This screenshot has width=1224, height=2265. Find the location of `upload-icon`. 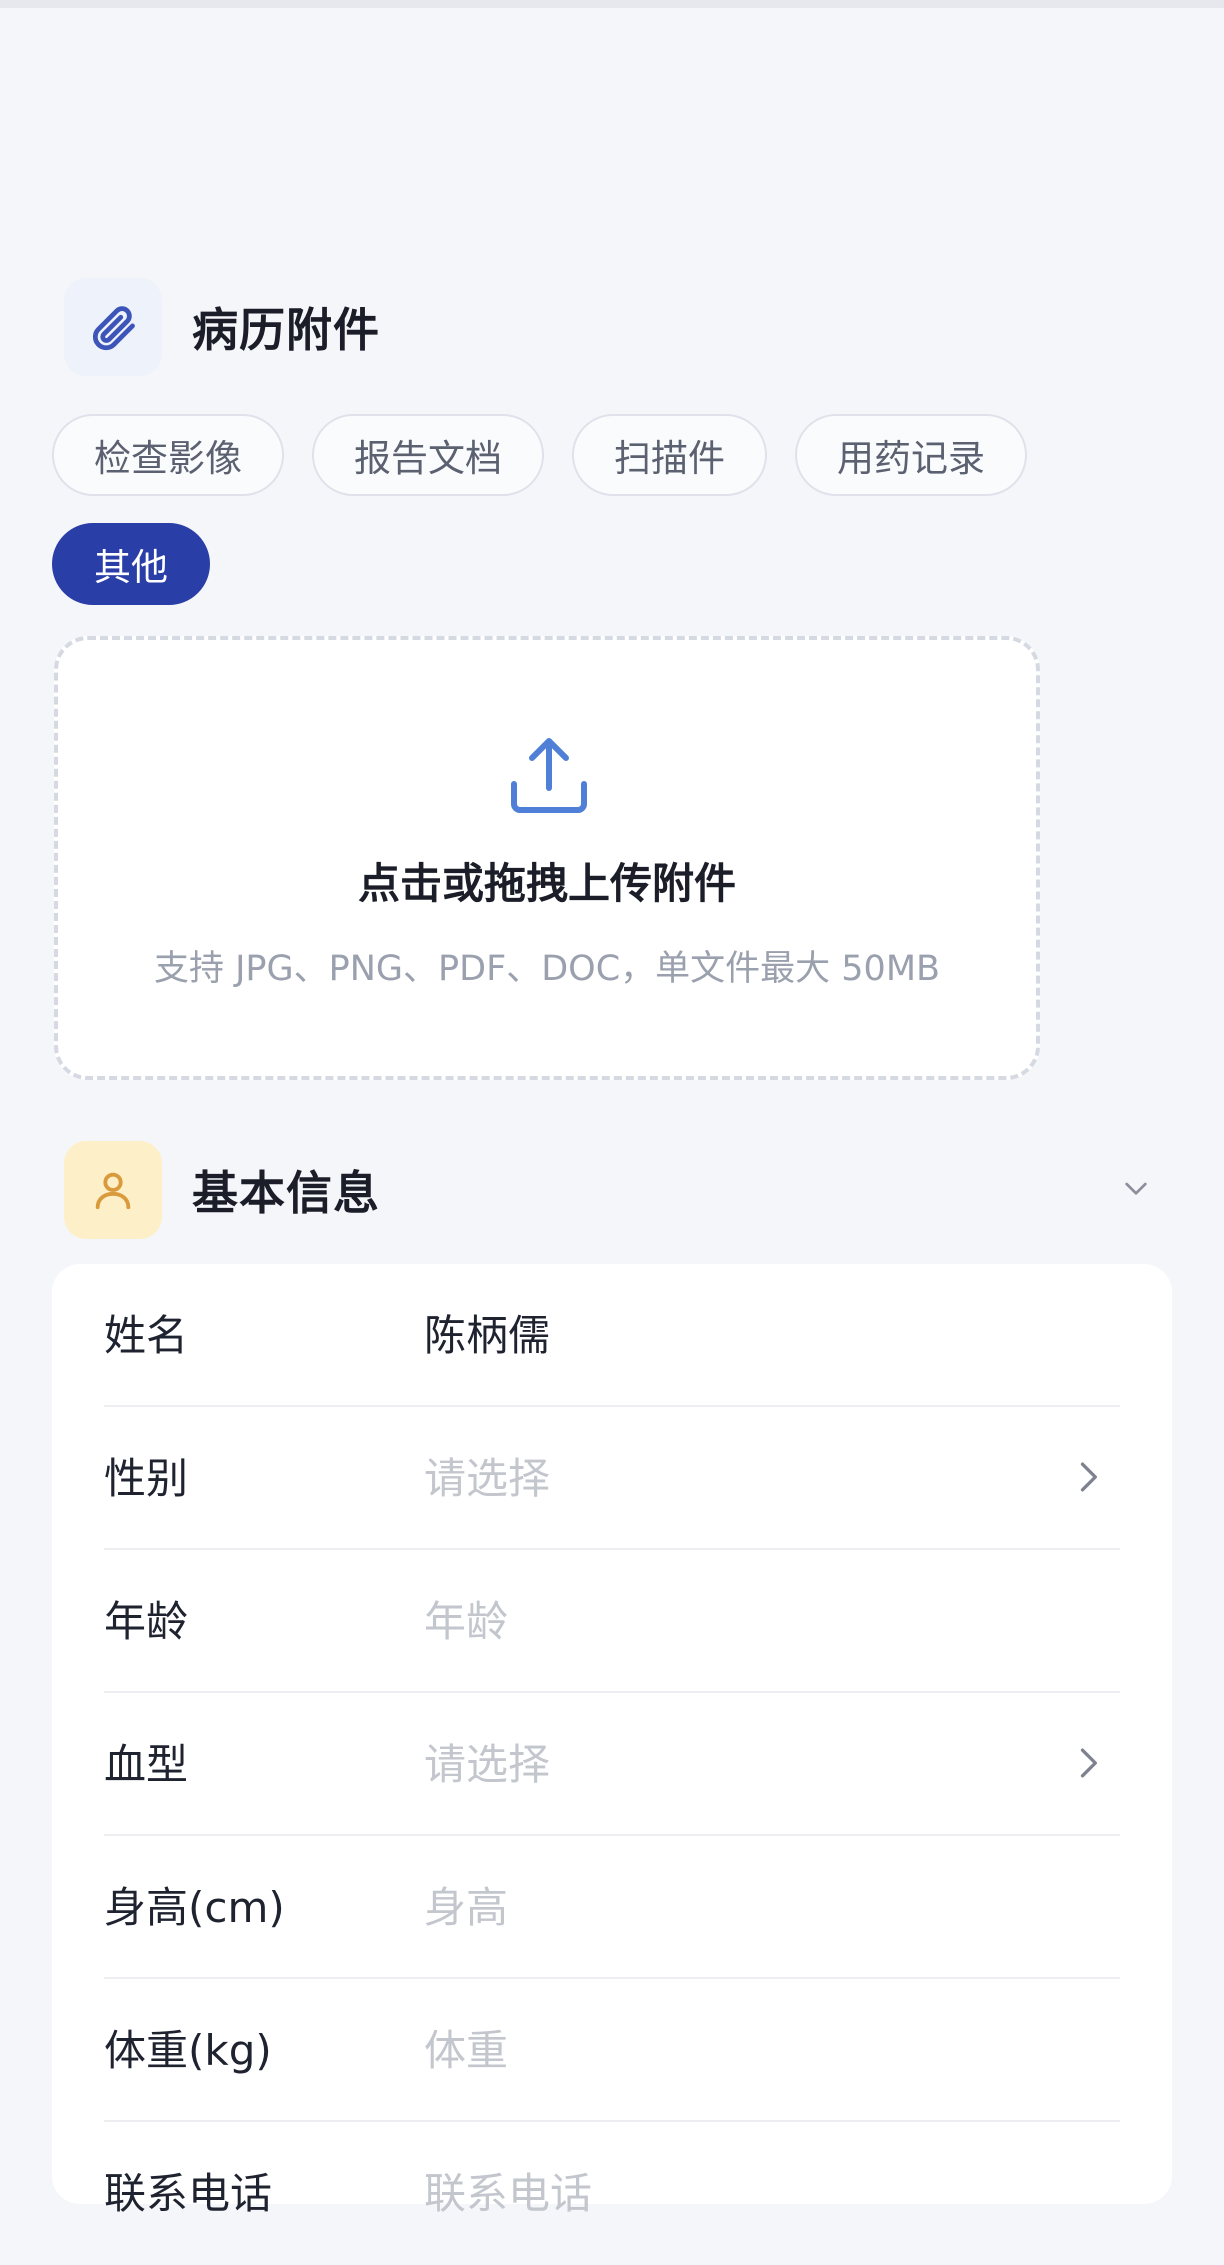

upload-icon is located at coordinates (549, 778).